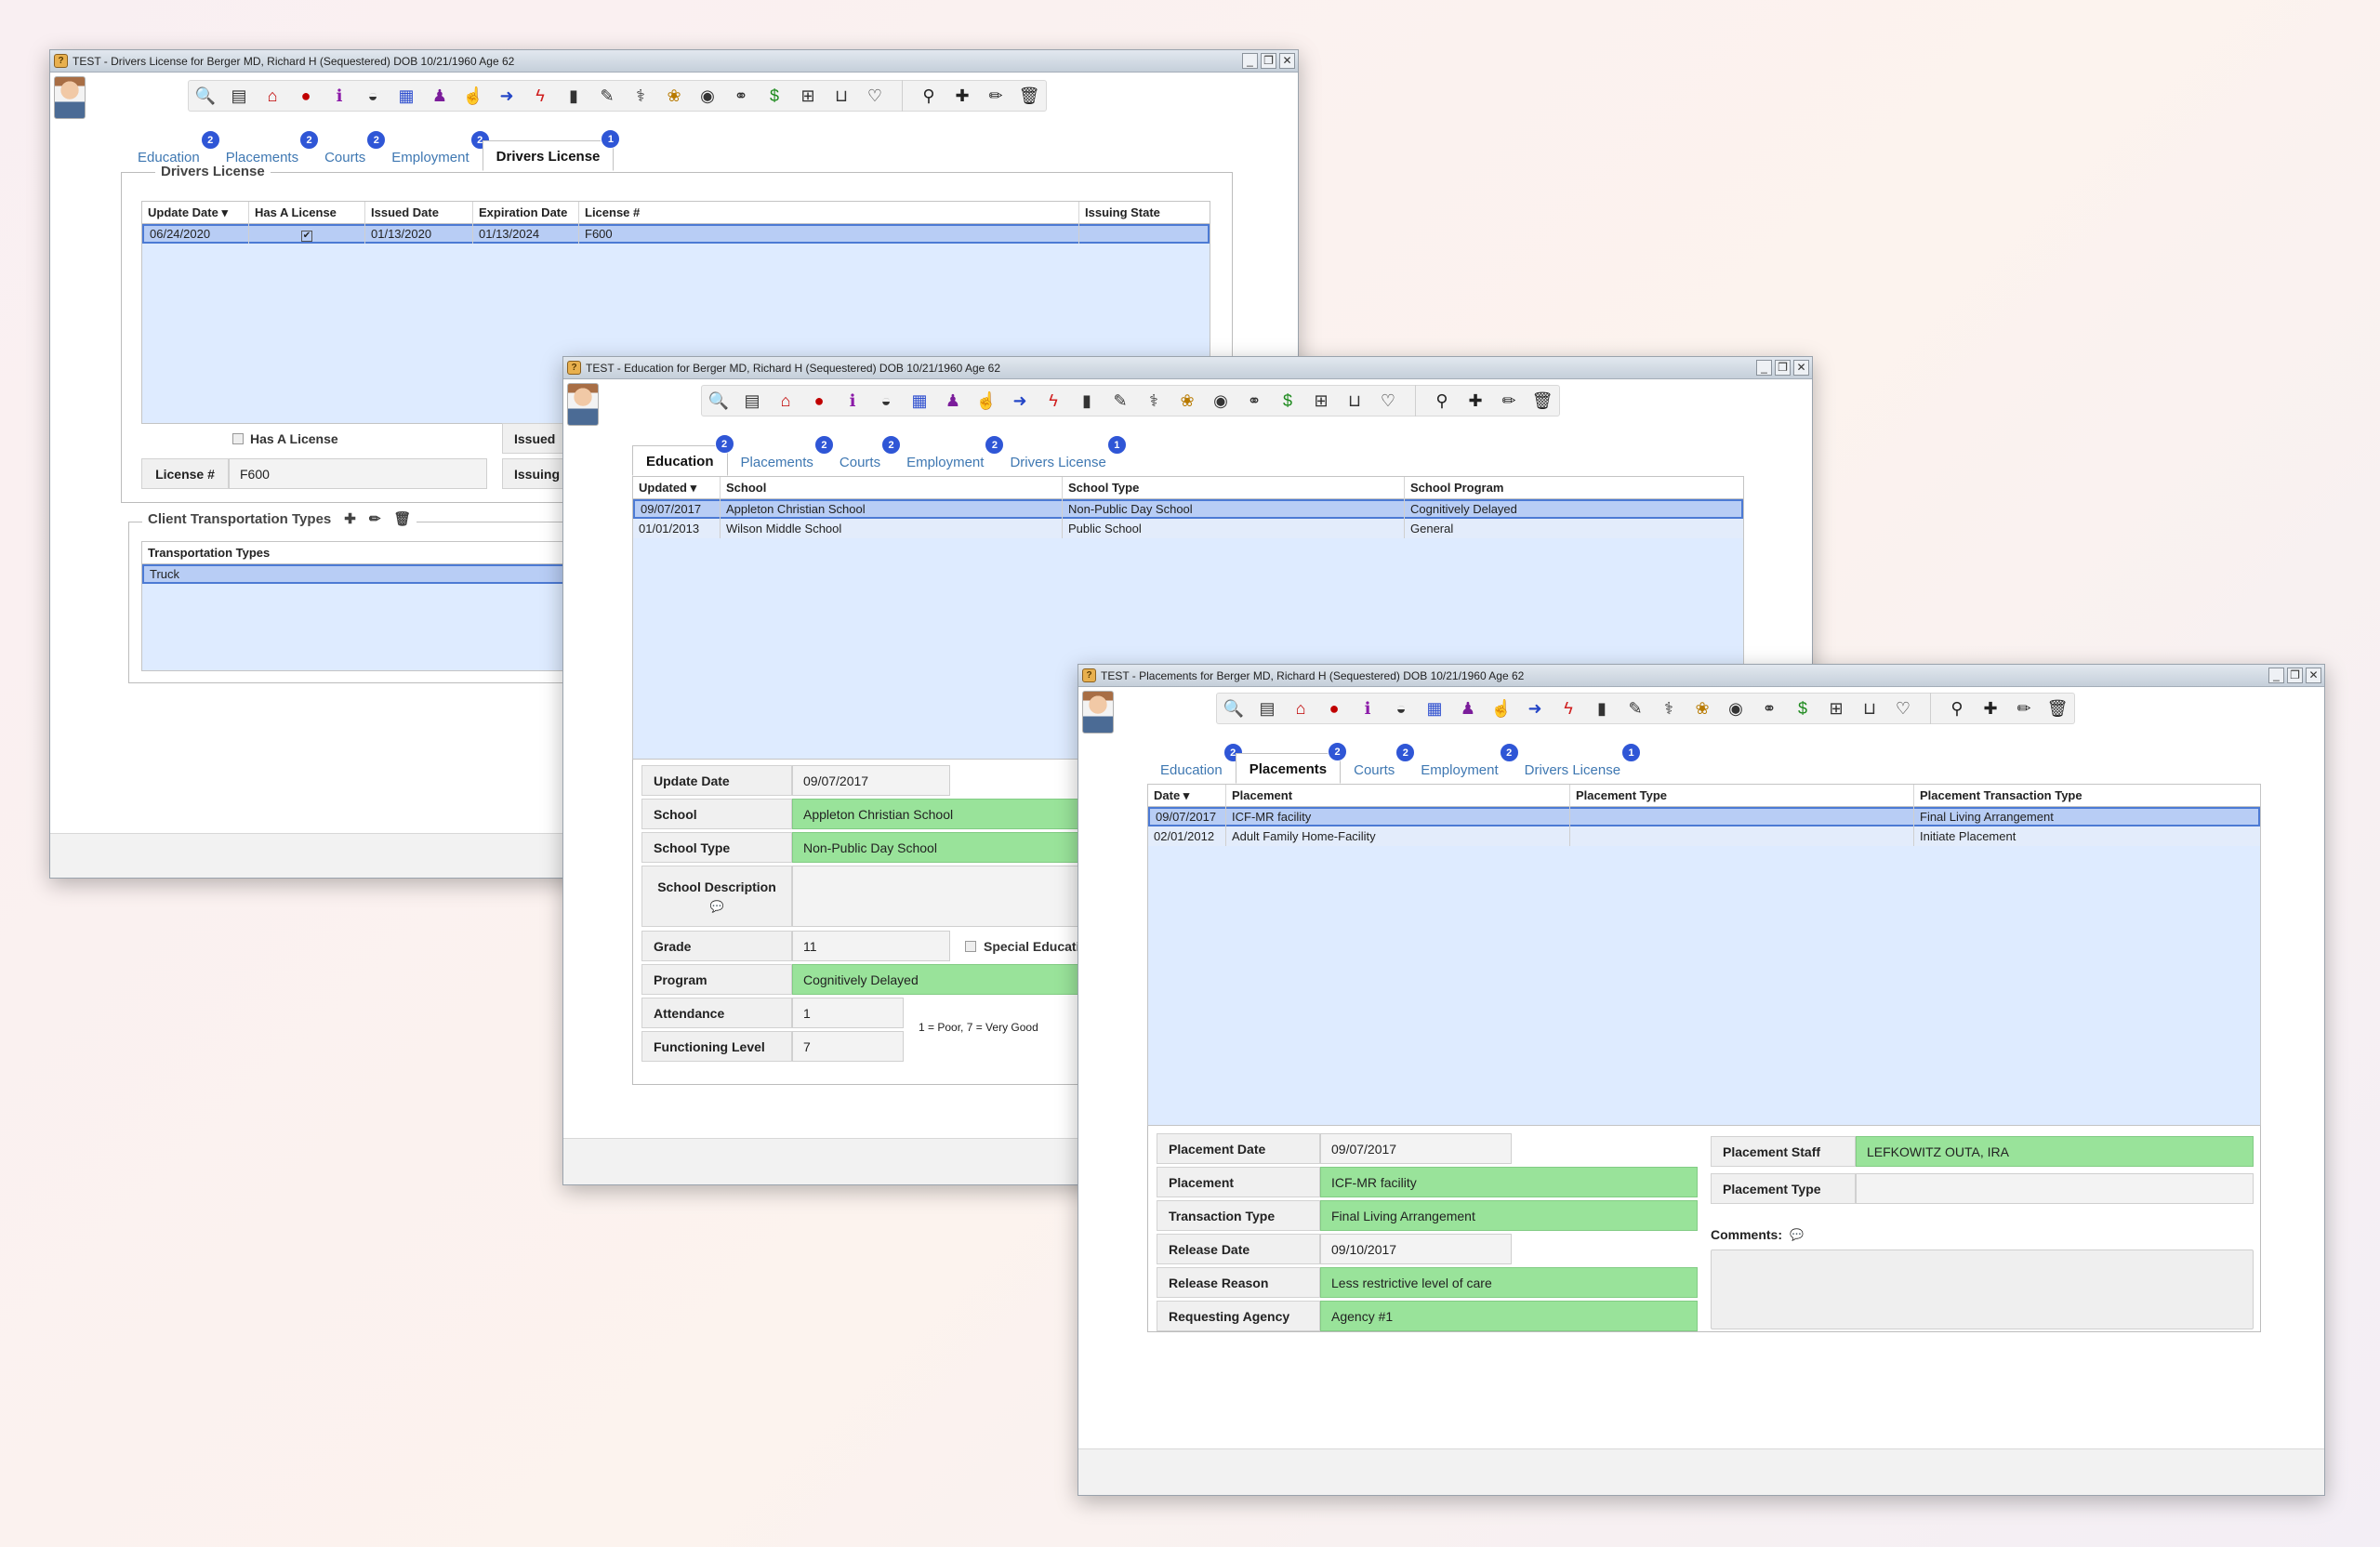 Image resolution: width=2380 pixels, height=1547 pixels. I want to click on placement-date-input: 09/07/2017, so click(1416, 1148).